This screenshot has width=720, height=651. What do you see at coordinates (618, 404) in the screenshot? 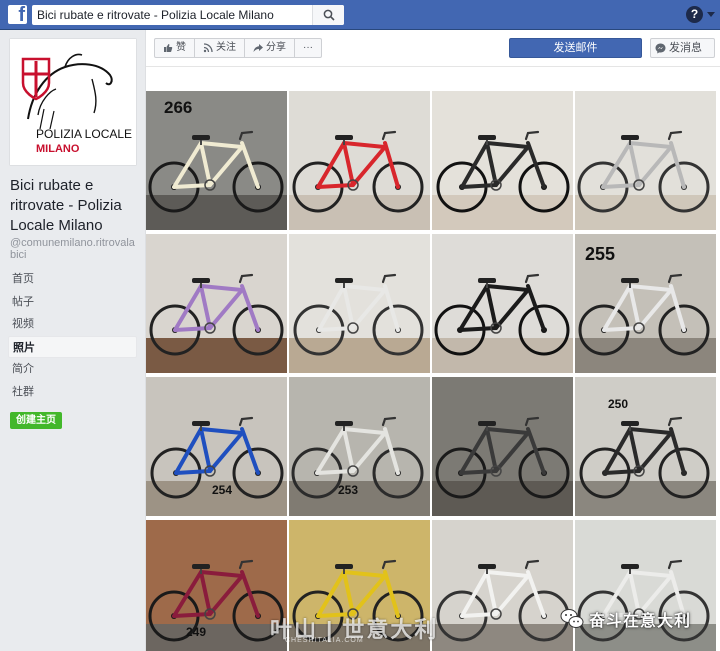
I see `bike-number-label: 250` at bounding box center [618, 404].